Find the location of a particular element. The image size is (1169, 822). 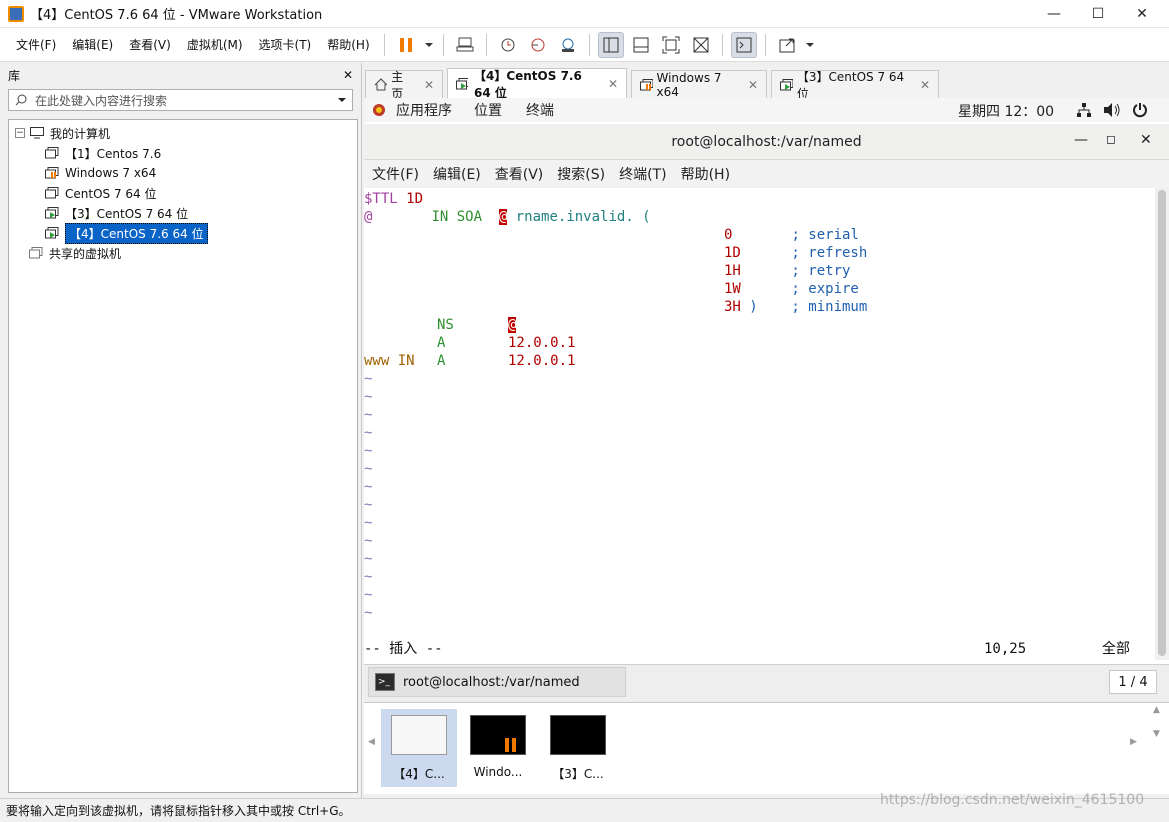

terminal-title: root@localhost:/var/named is located at coordinates (766, 141).